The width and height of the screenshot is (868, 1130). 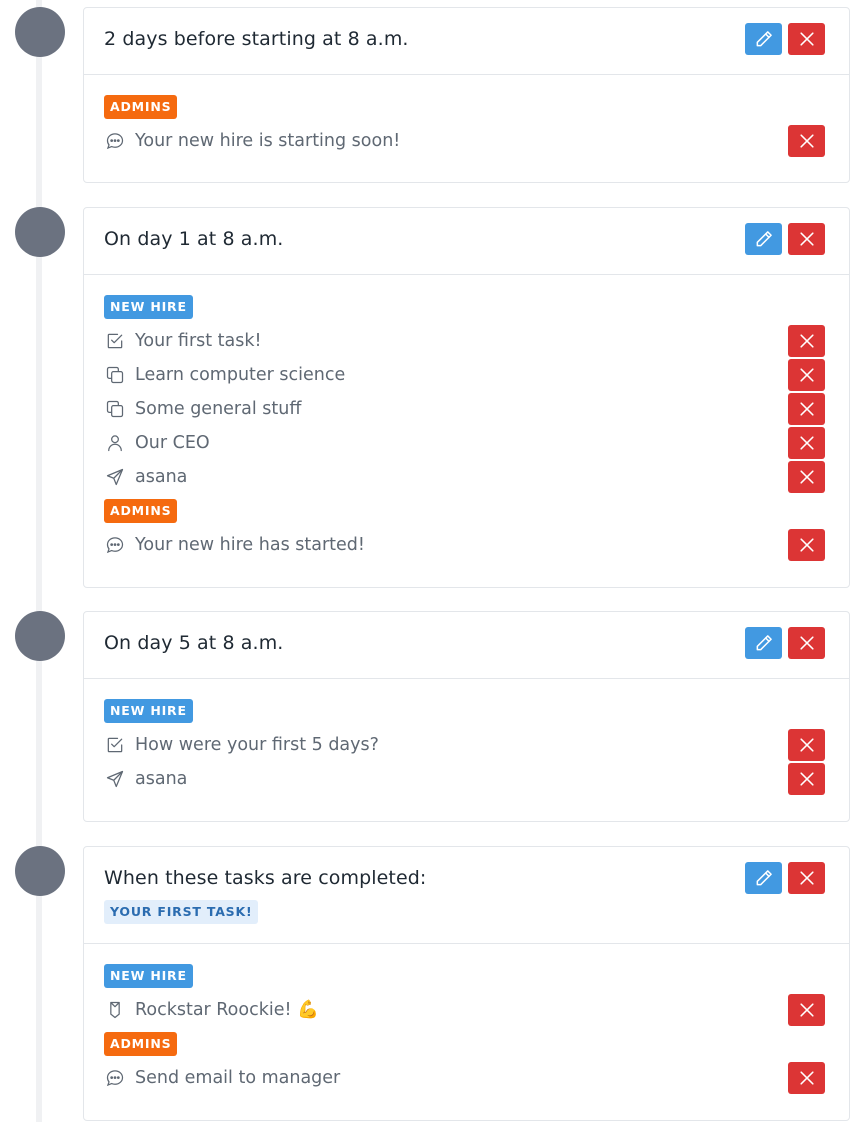 What do you see at coordinates (466, 645) in the screenshot?
I see `step-header: On day 5 at 8 a.m.` at bounding box center [466, 645].